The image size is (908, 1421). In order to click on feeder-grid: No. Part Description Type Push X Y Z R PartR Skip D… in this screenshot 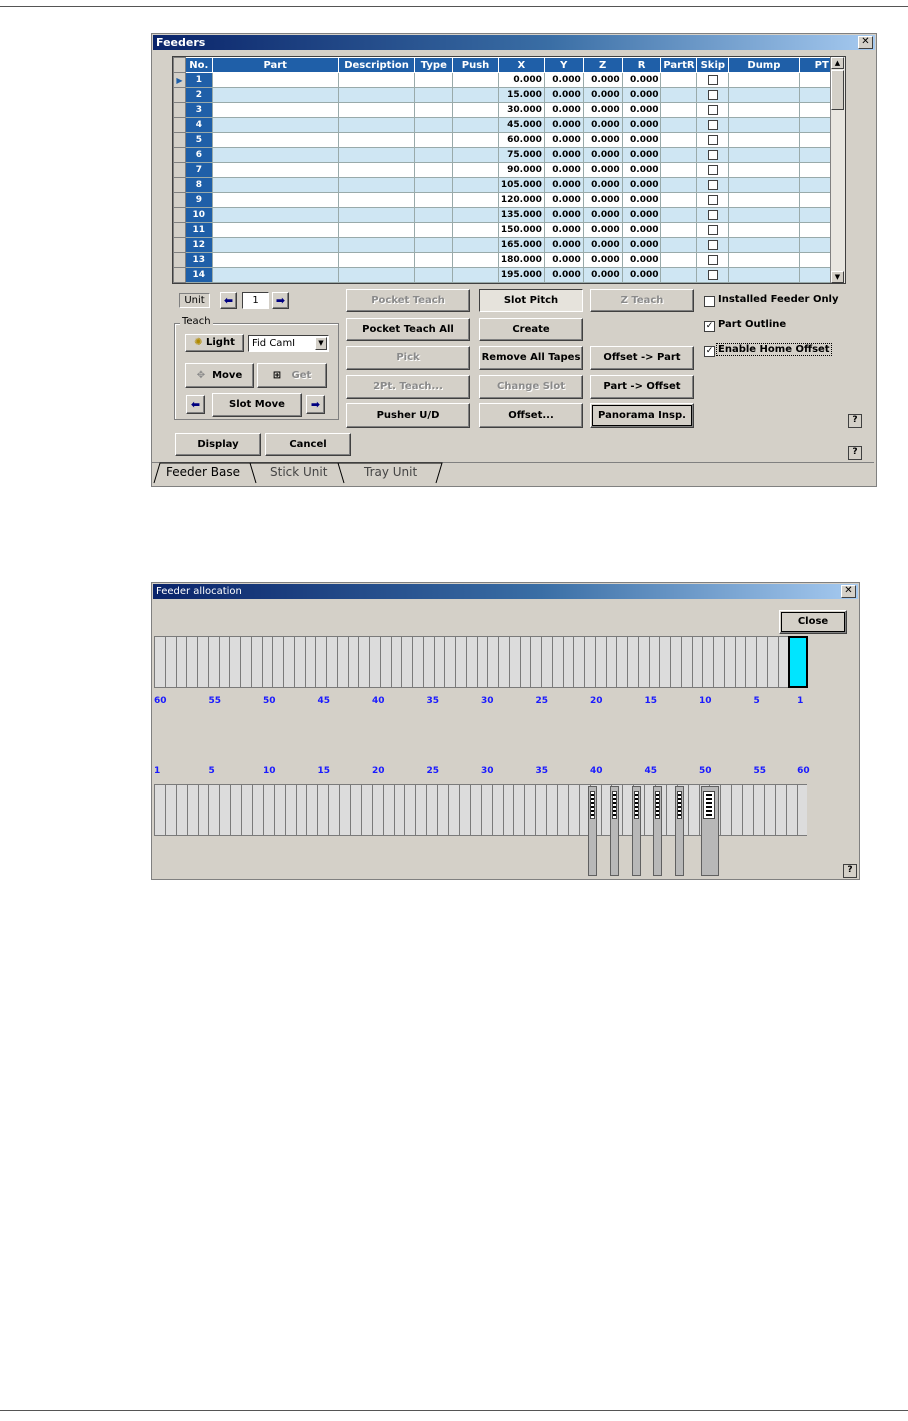, I will do `click(509, 170)`.